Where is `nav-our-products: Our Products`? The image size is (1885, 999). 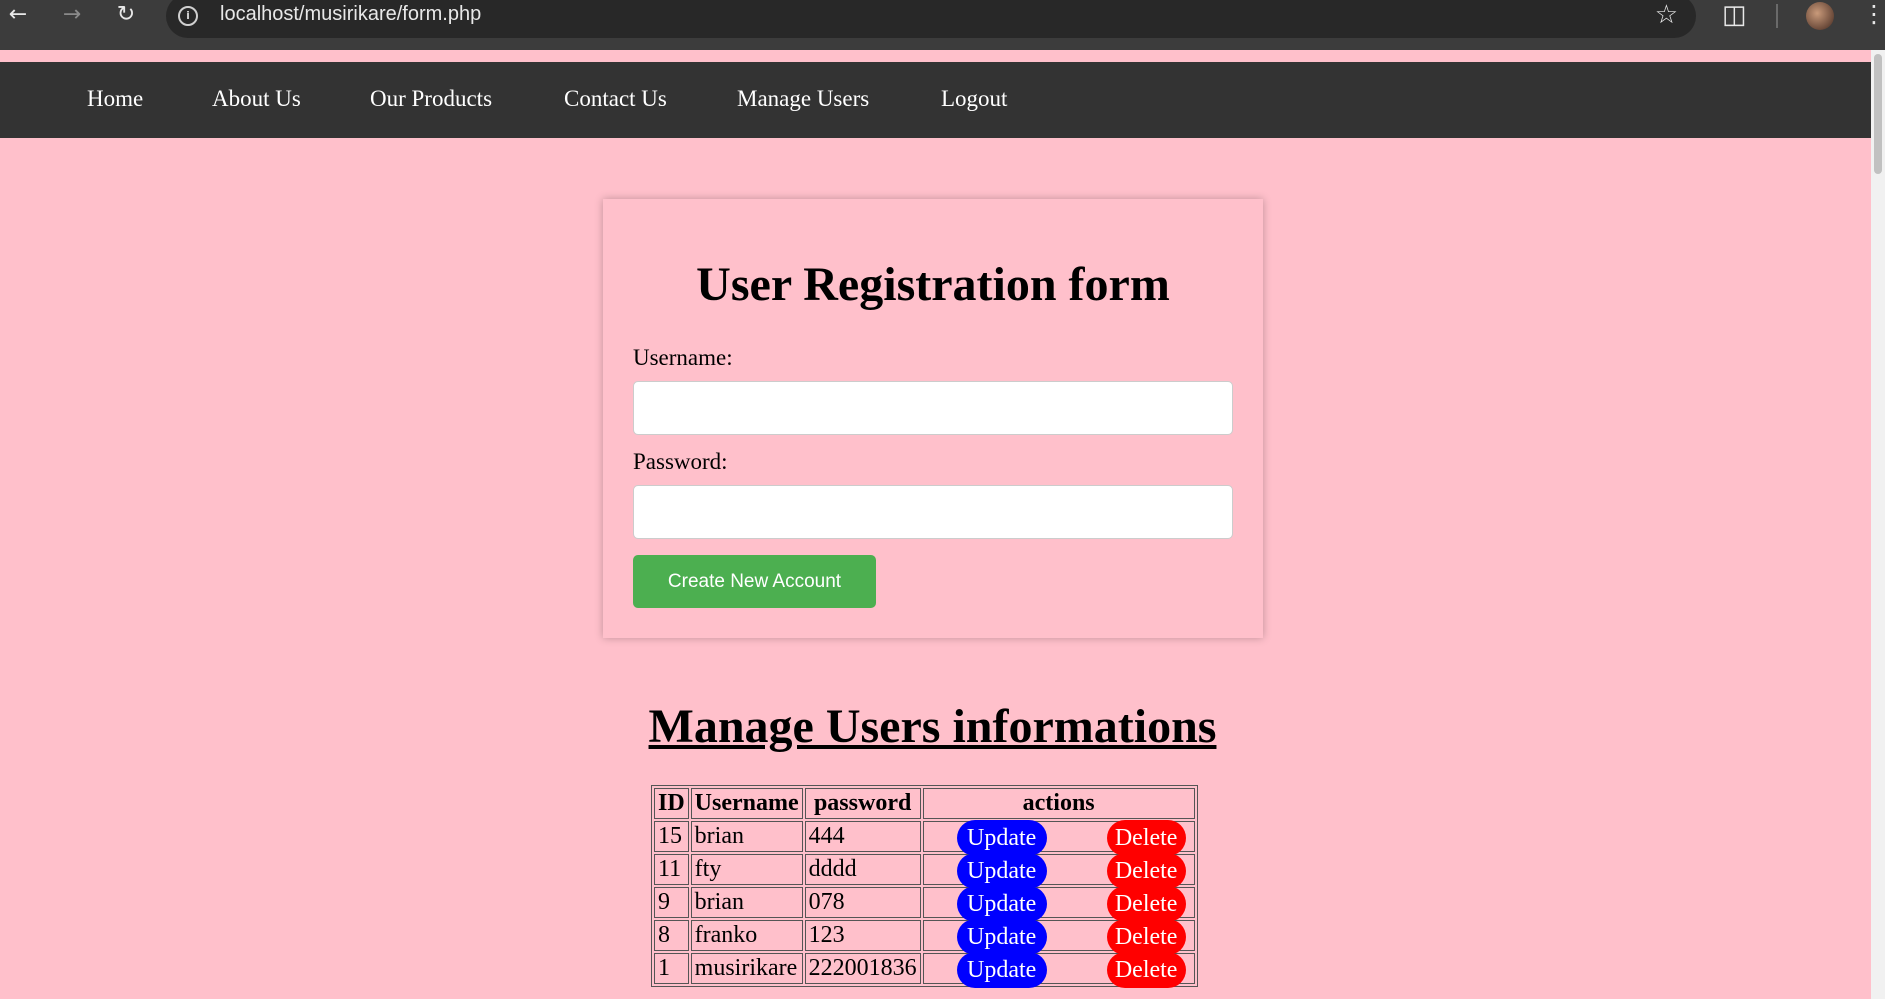
nav-our-products: Our Products is located at coordinates (431, 99).